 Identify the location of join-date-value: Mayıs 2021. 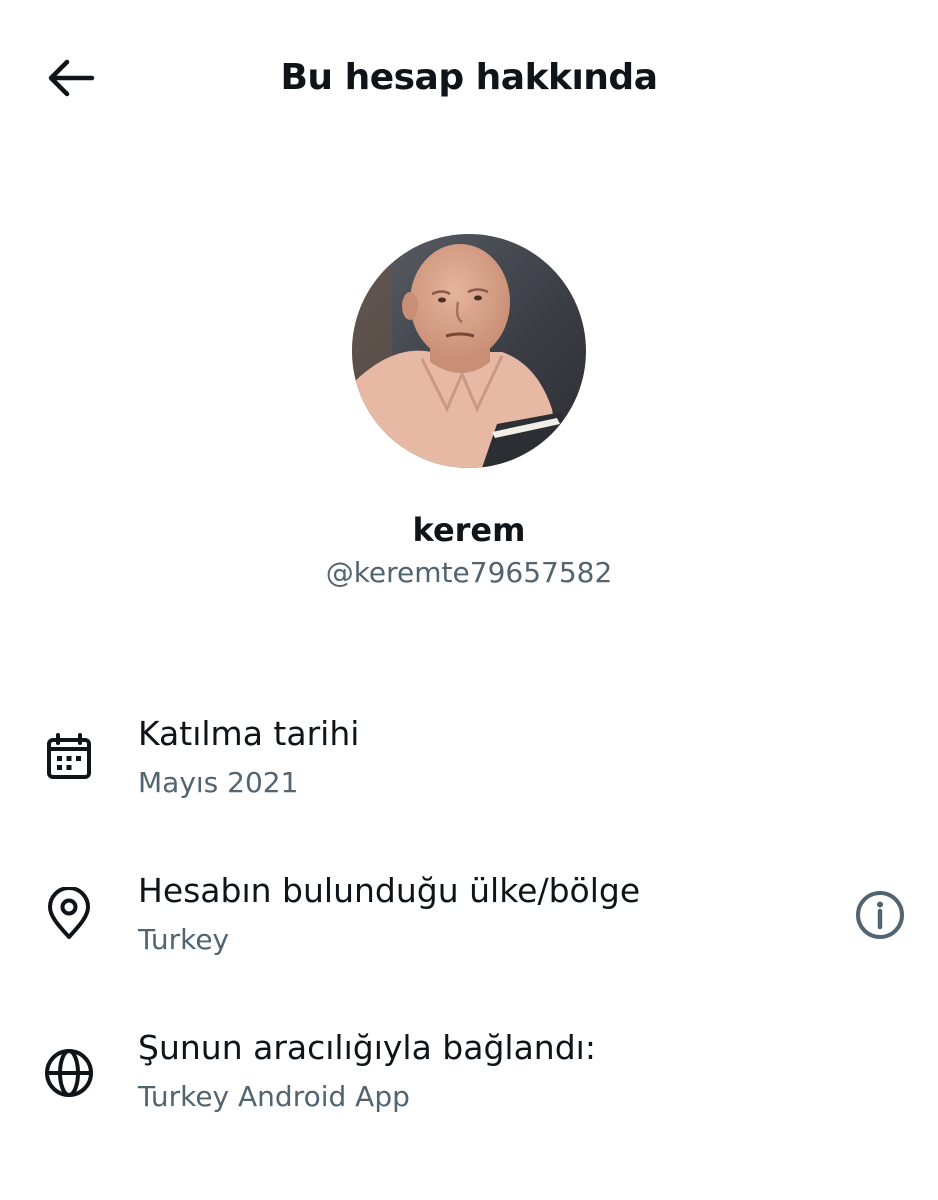
(218, 782).